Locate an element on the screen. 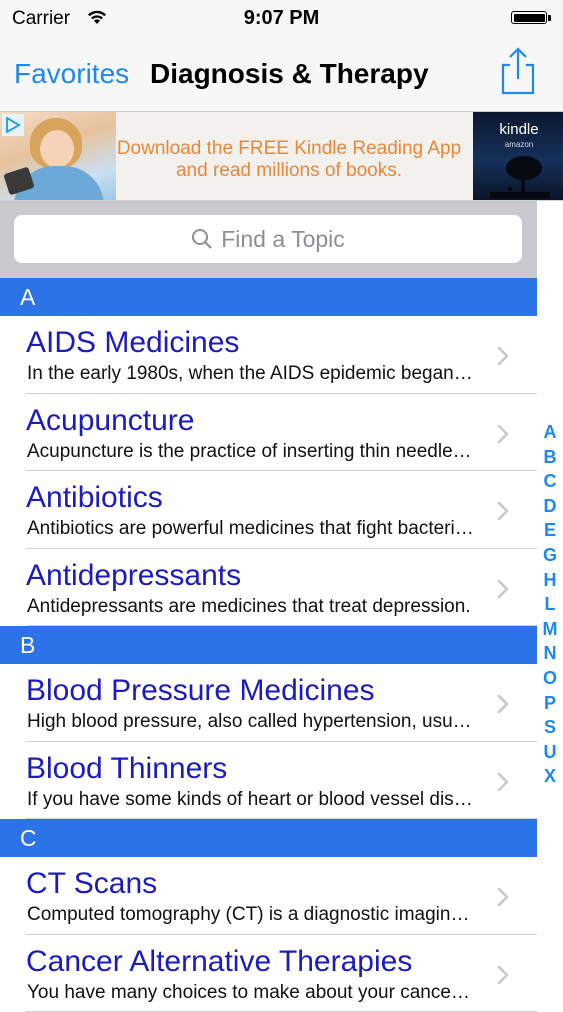  index-letter-e: E is located at coordinates (550, 530).